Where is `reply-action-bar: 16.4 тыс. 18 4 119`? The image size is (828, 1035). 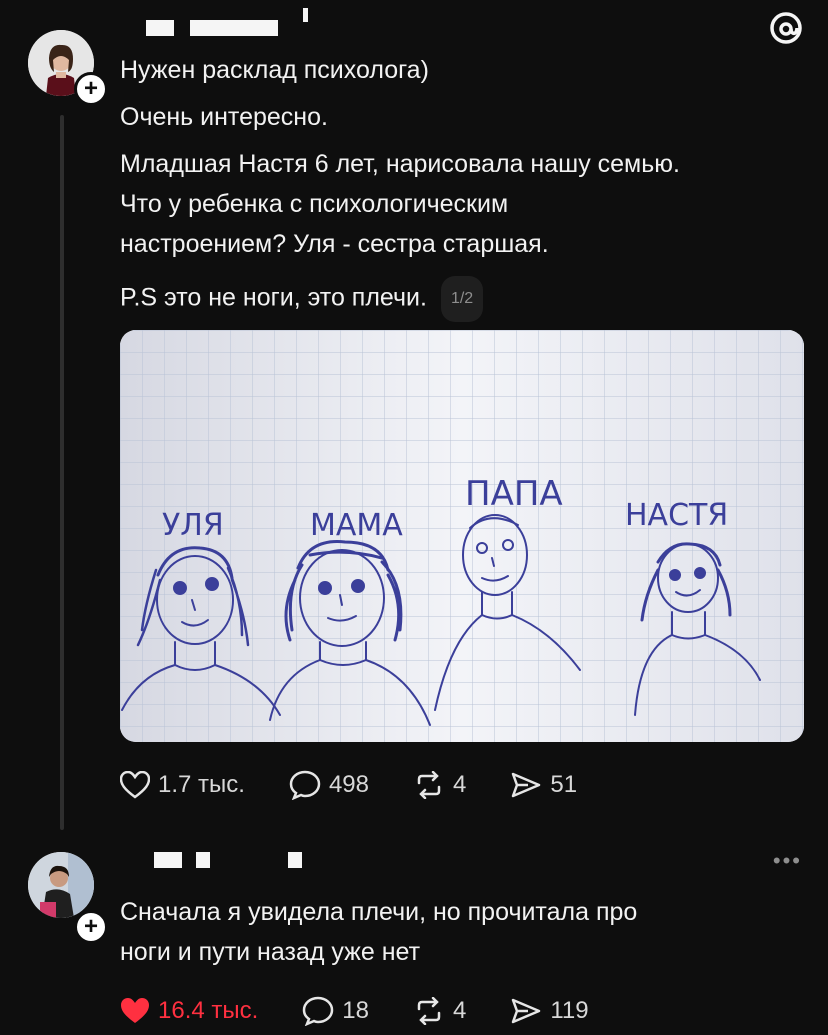 reply-action-bar: 16.4 тыс. 18 4 119 is located at coordinates (376, 1011).